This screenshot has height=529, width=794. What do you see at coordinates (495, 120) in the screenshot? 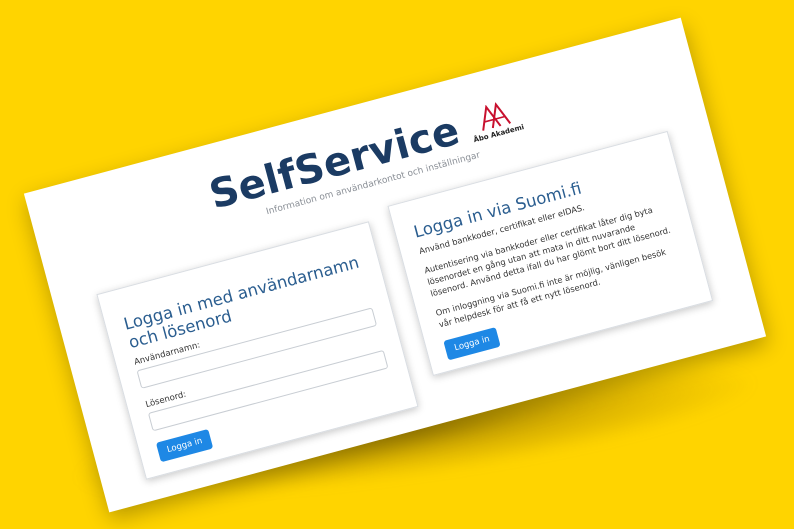
I see `abo-akademi-logo: Åbo Akademi` at bounding box center [495, 120].